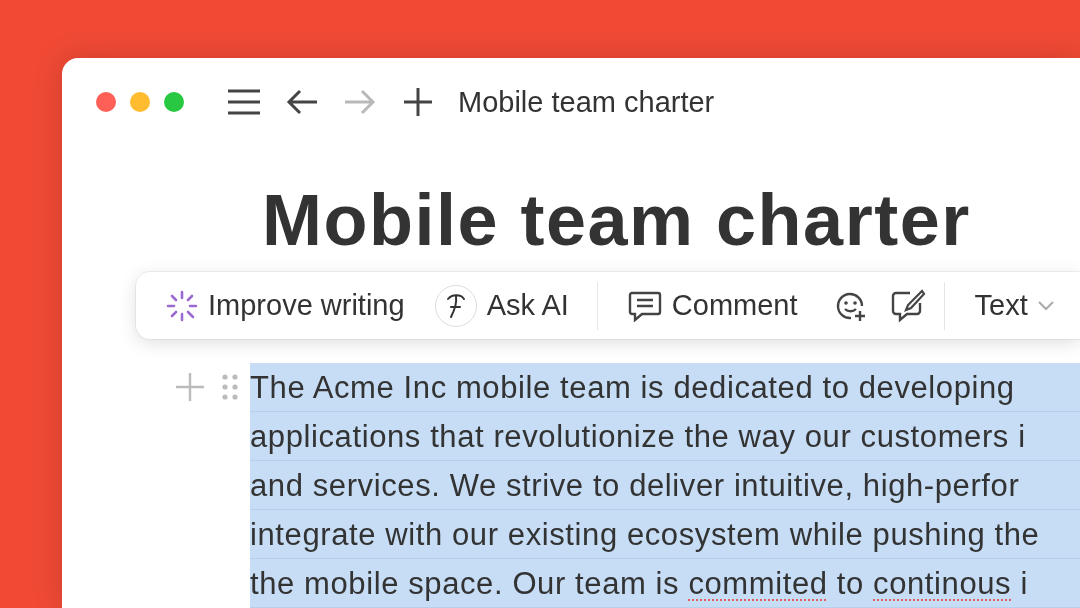 The width and height of the screenshot is (1080, 608). Describe the element at coordinates (644, 305) in the screenshot. I see `comment-icon` at that location.